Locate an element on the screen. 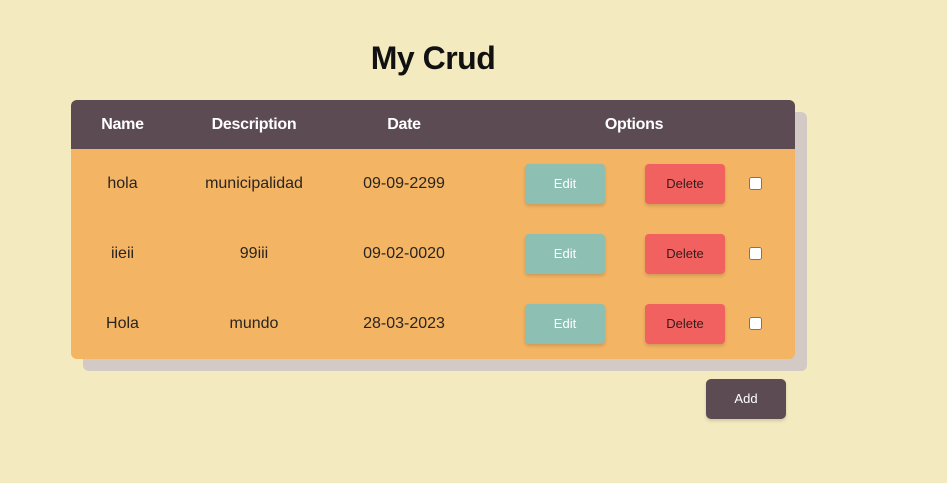  column-header-name: Name is located at coordinates (122, 124).